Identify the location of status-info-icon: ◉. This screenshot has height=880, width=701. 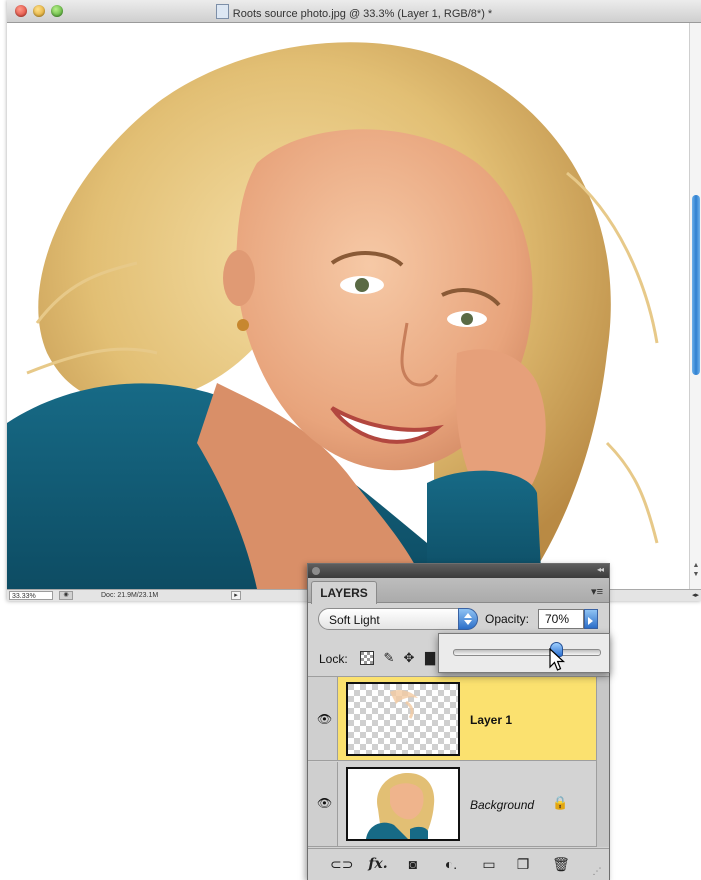
(66, 595).